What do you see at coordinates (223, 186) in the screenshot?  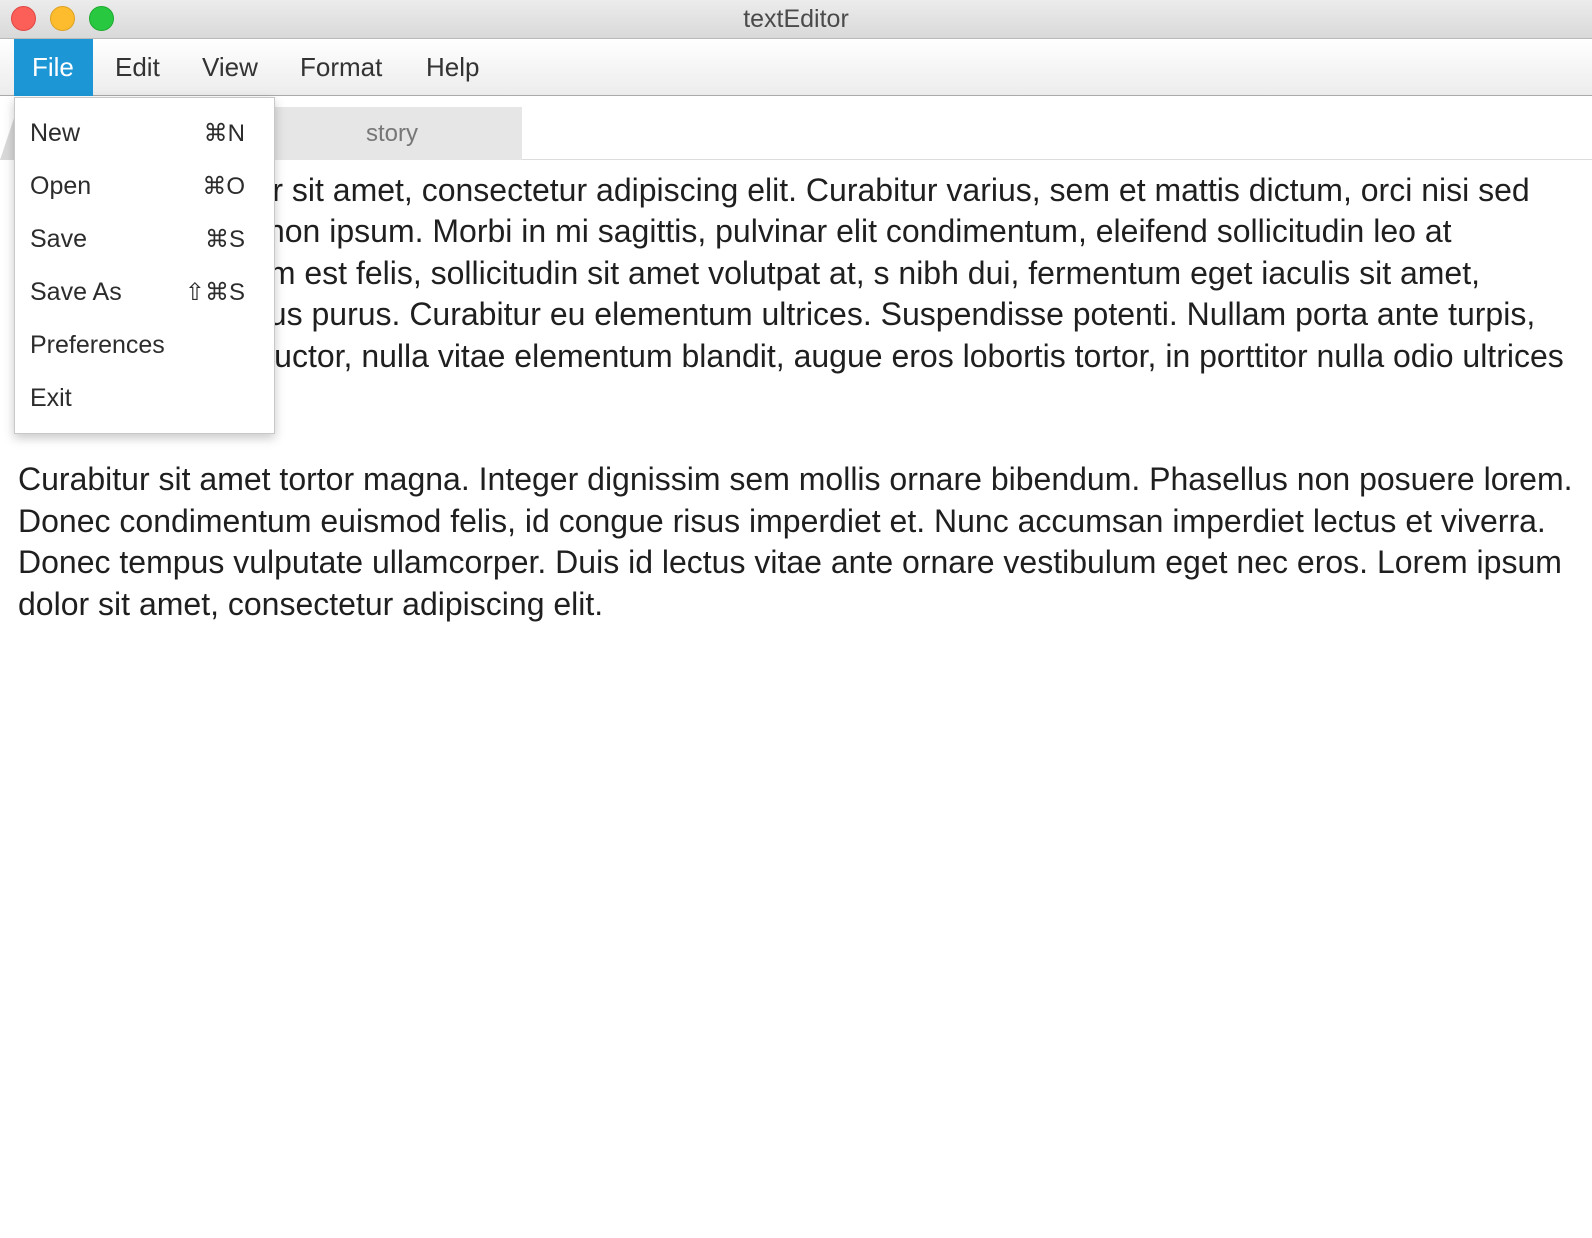 I see `menu-item-shortcut: ⌘O` at bounding box center [223, 186].